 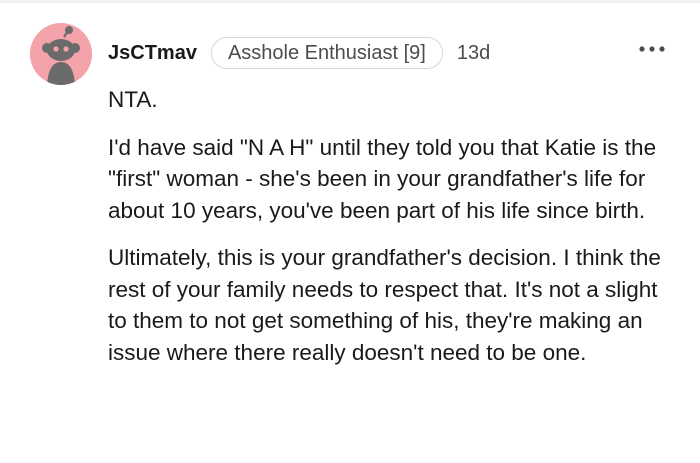 What do you see at coordinates (473, 53) in the screenshot?
I see `comment-timestamp: 13d` at bounding box center [473, 53].